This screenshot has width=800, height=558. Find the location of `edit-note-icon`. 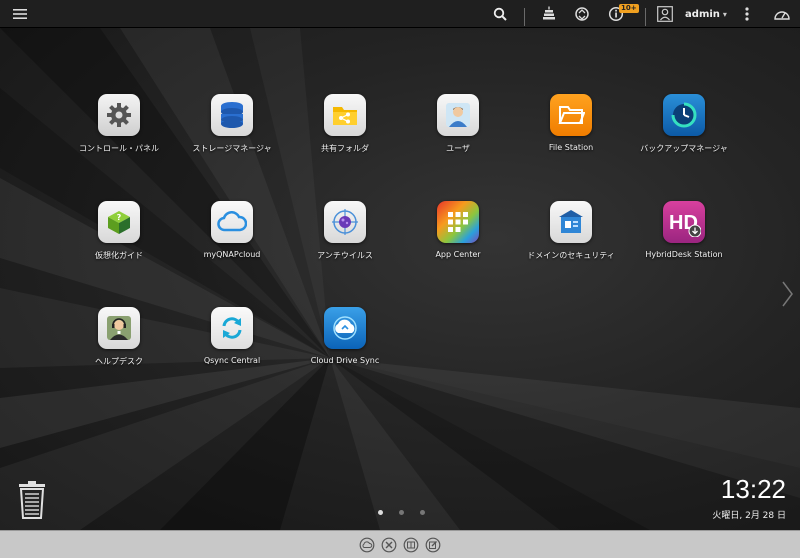

edit-note-icon is located at coordinates (433, 545).